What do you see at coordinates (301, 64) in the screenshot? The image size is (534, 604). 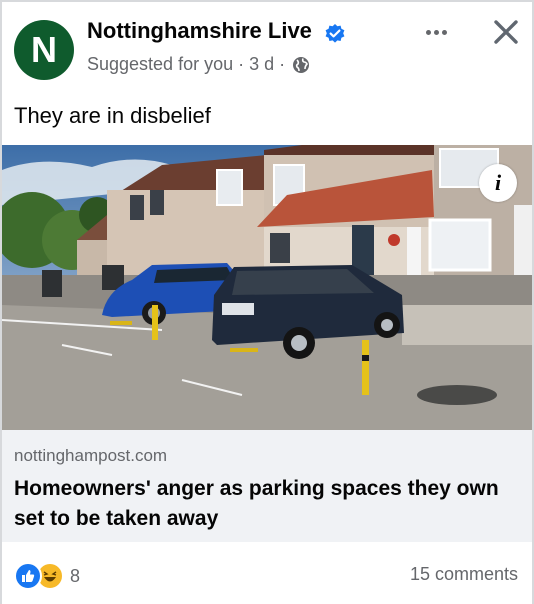 I see `globe-icon` at bounding box center [301, 64].